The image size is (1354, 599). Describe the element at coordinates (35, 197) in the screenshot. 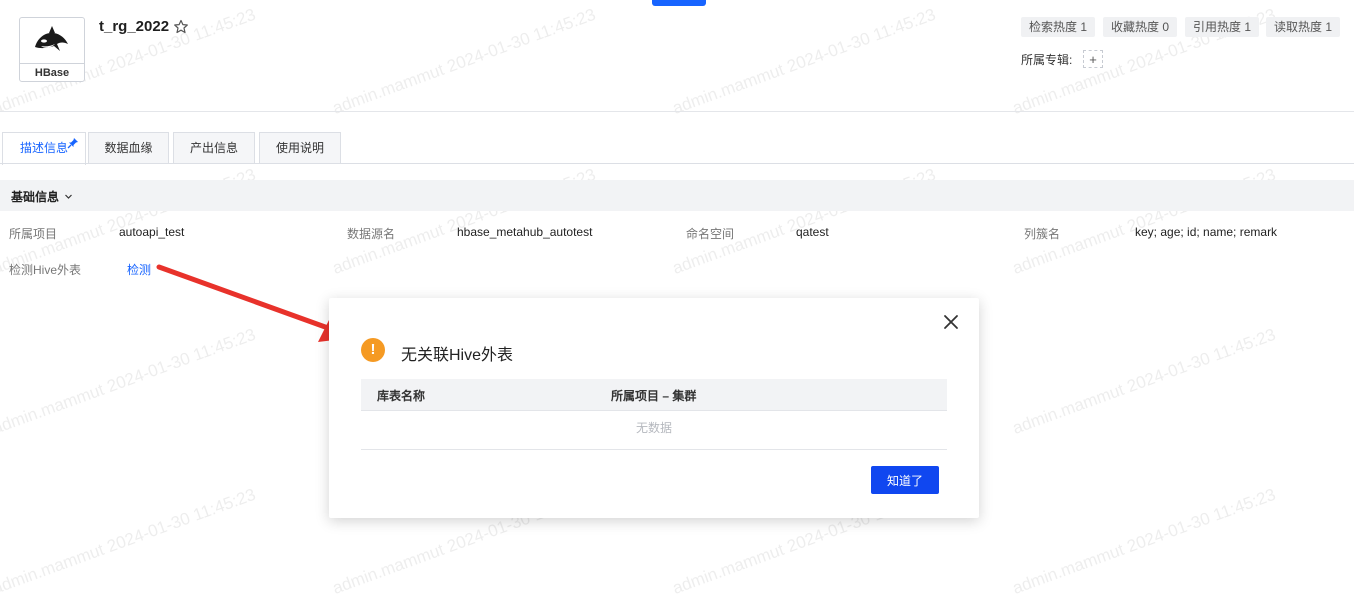

I see `section-title-text: 基础信息` at that location.